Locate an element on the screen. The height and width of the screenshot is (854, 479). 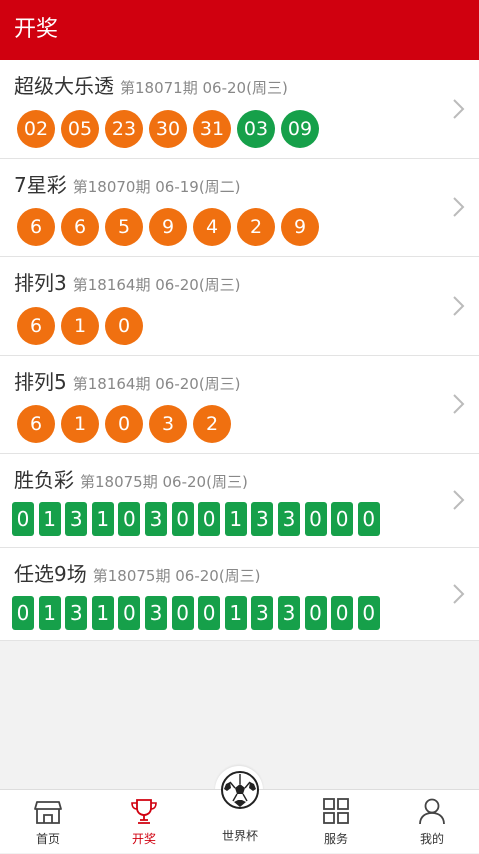
draw-name: 任选9场 第18075期 06-20(周三) is located at coordinates (137, 574).